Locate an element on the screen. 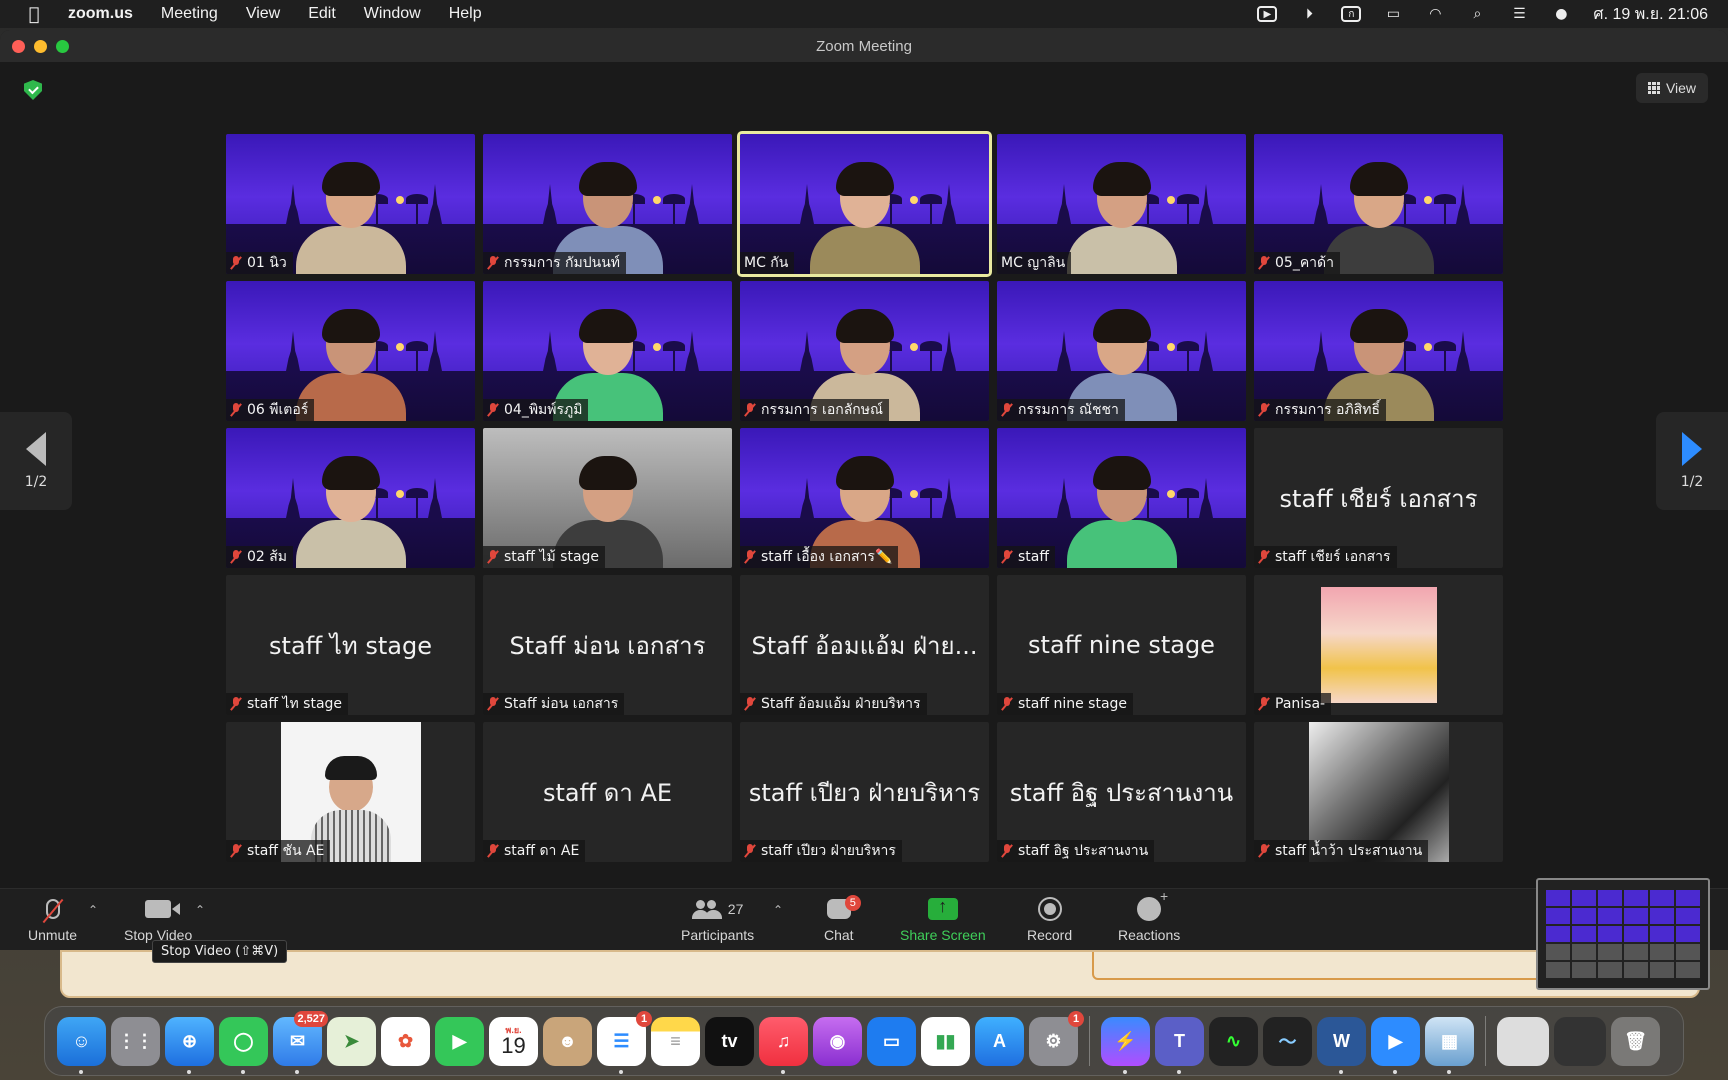 The image size is (1728, 1080). next-page-button: 1/2 is located at coordinates (1692, 461).